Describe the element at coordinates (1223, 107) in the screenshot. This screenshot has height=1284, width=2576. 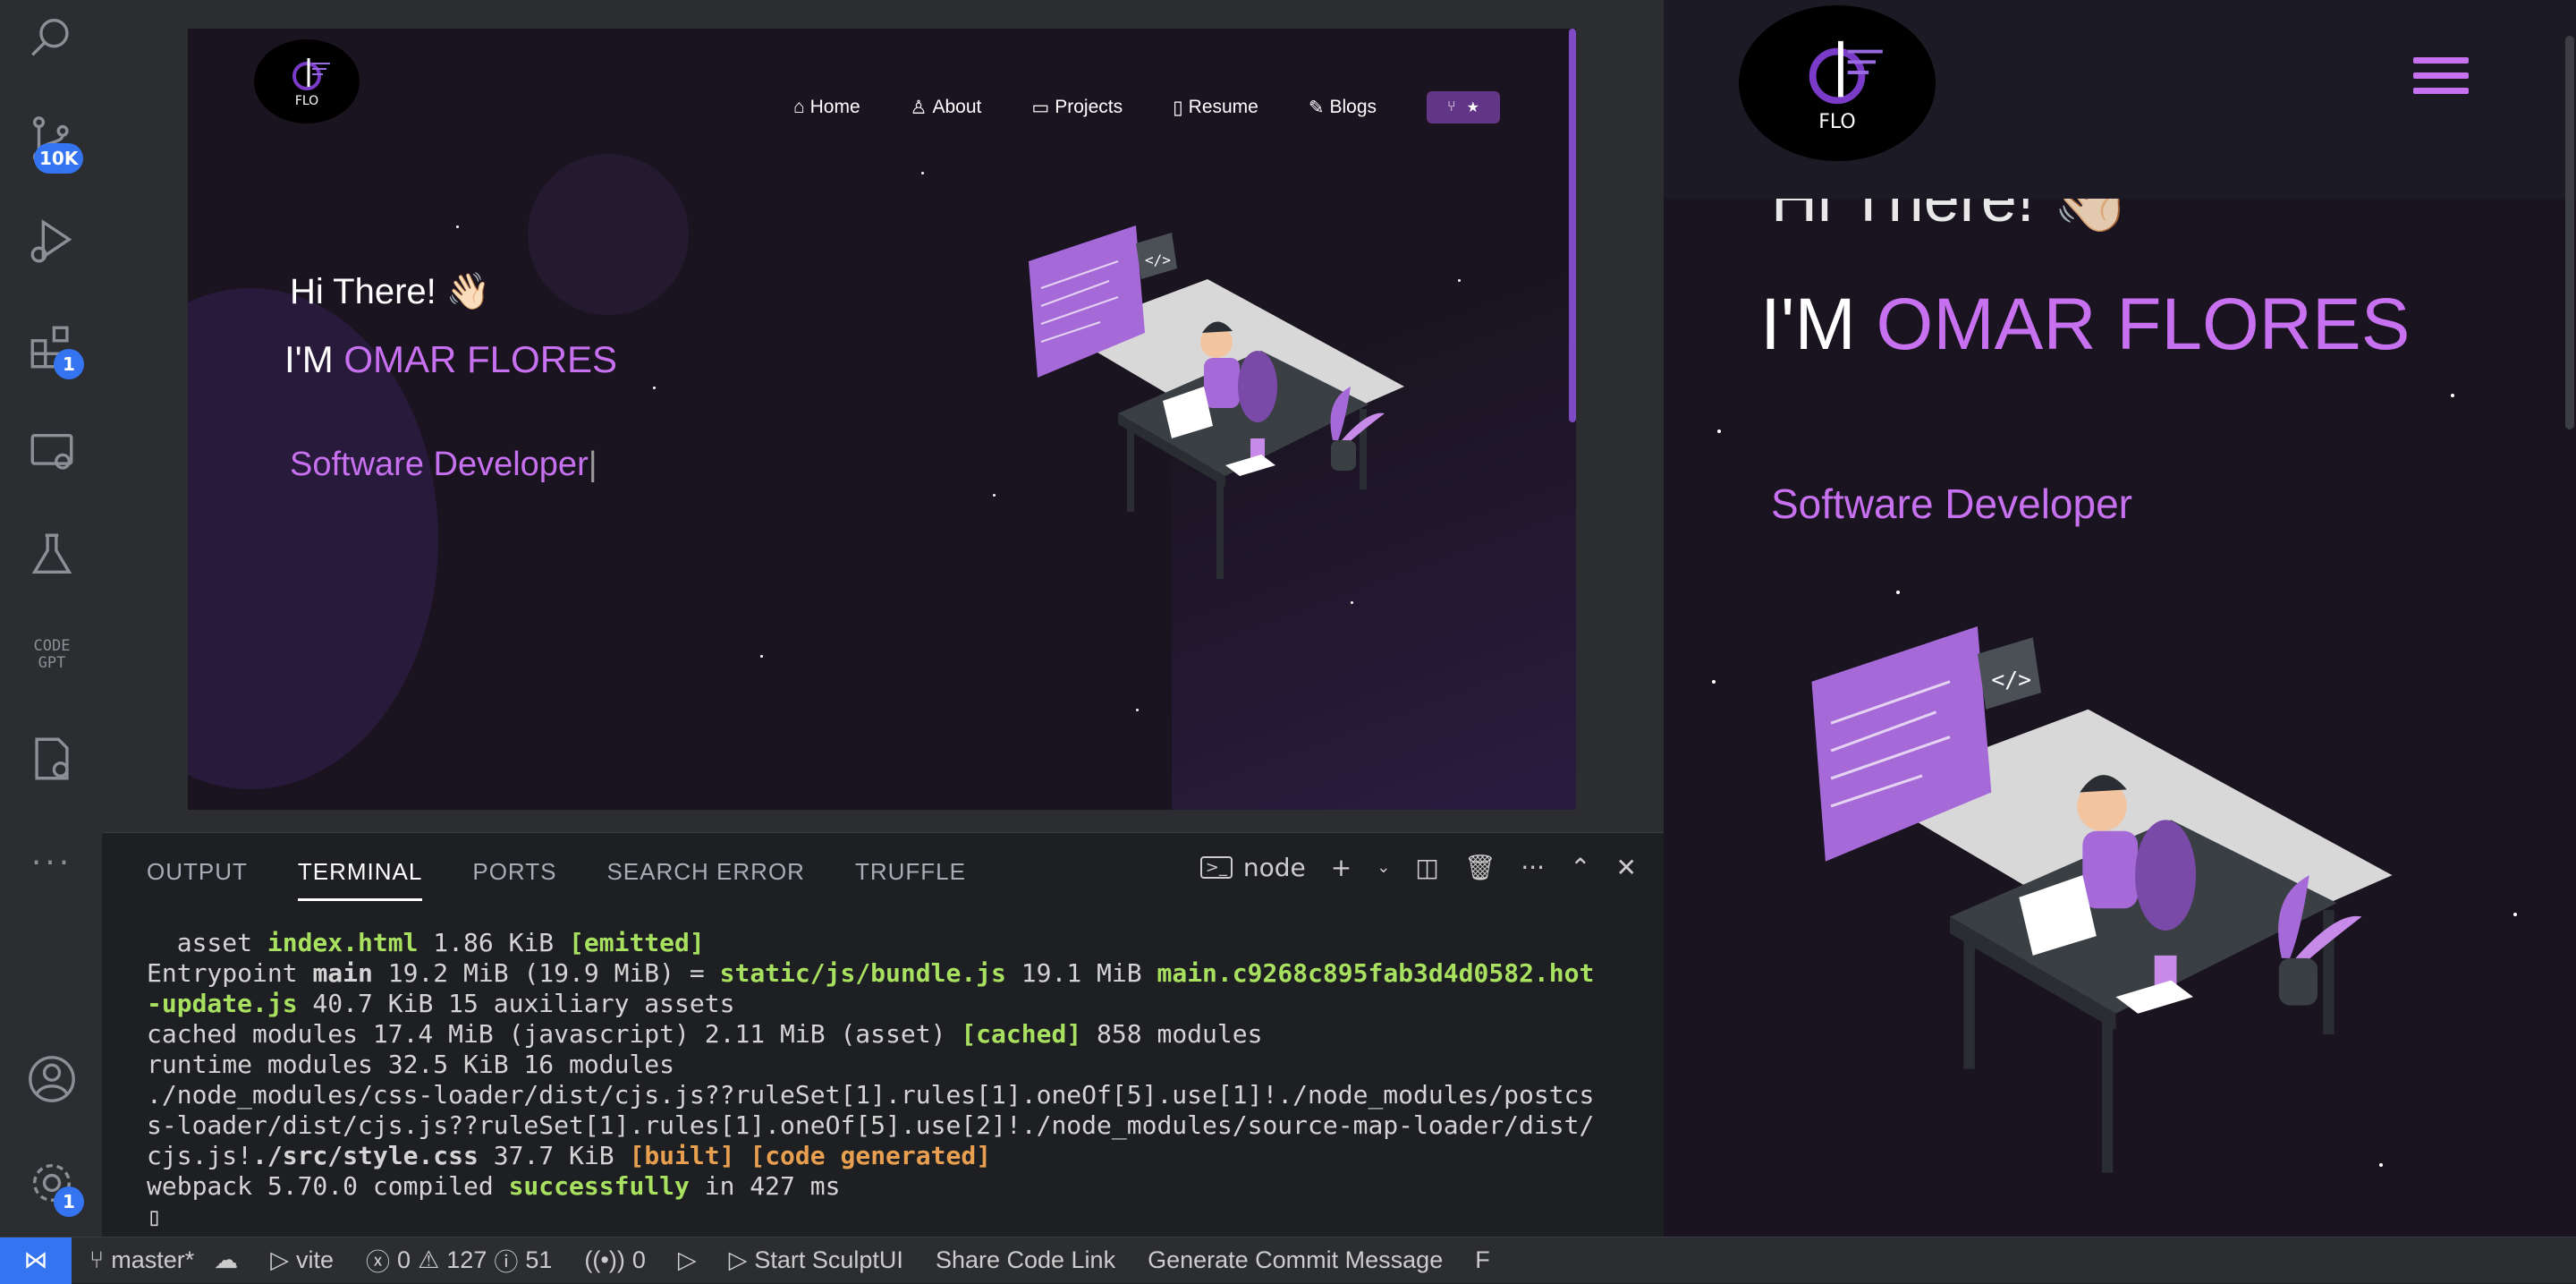
I see `nav-resume-label: Resume` at that location.